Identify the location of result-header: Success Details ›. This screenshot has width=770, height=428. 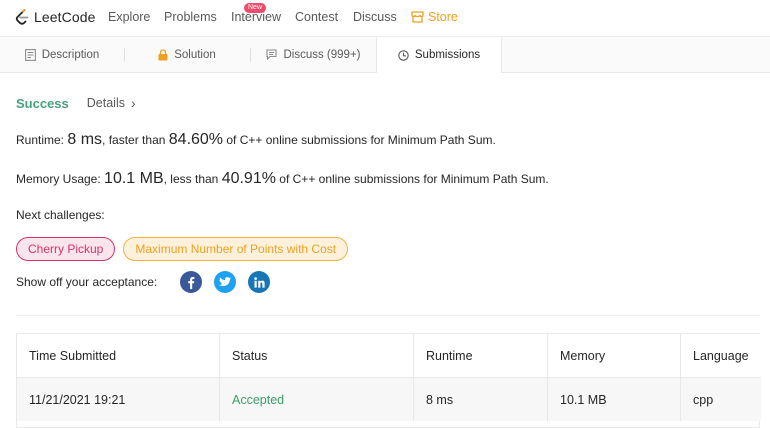
(76, 103).